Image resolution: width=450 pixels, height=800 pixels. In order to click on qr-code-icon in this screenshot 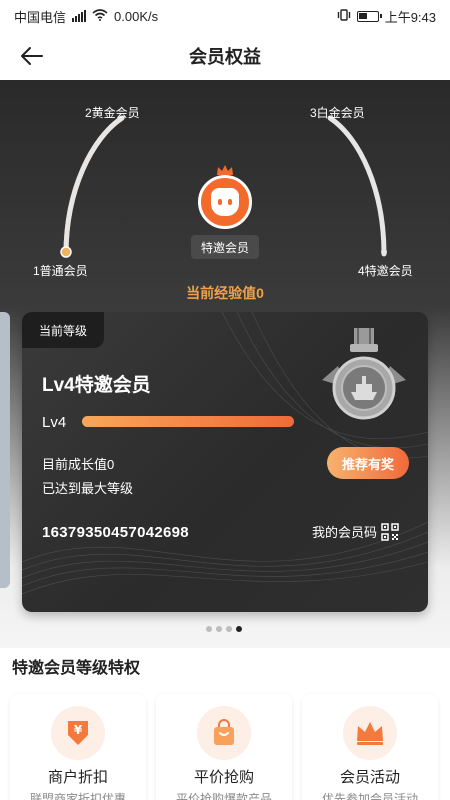, I will do `click(390, 531)`.